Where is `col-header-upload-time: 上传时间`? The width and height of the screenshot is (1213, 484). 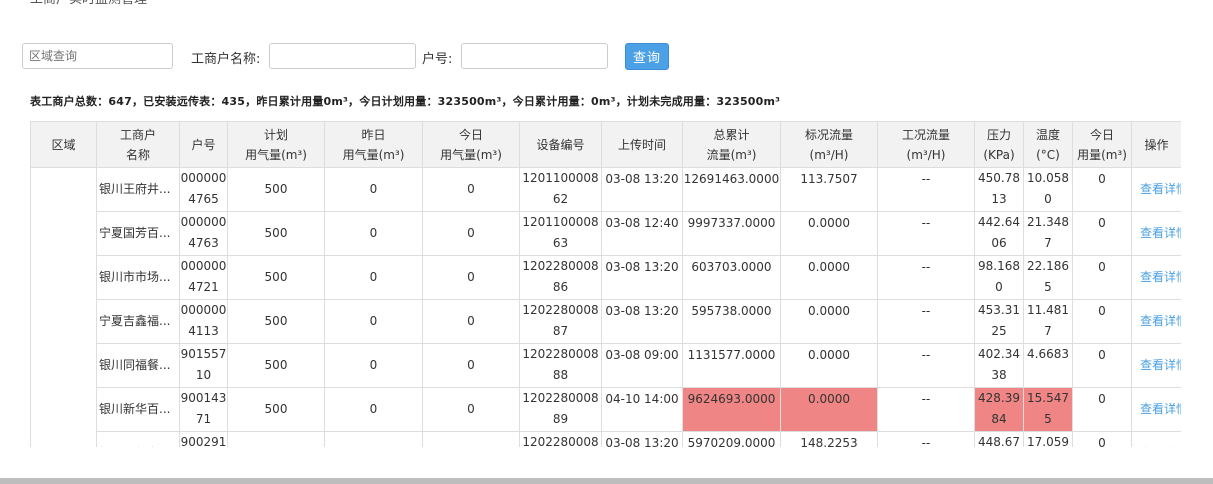 col-header-upload-time: 上传时间 is located at coordinates (642, 144).